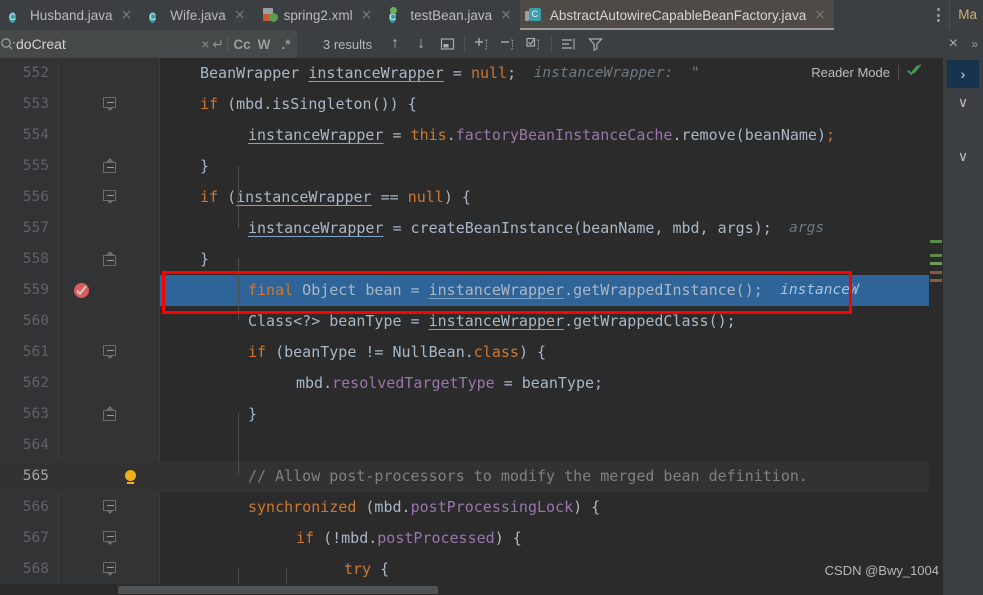 This screenshot has height=595, width=983. I want to click on next-match-button: ↓, so click(421, 44).